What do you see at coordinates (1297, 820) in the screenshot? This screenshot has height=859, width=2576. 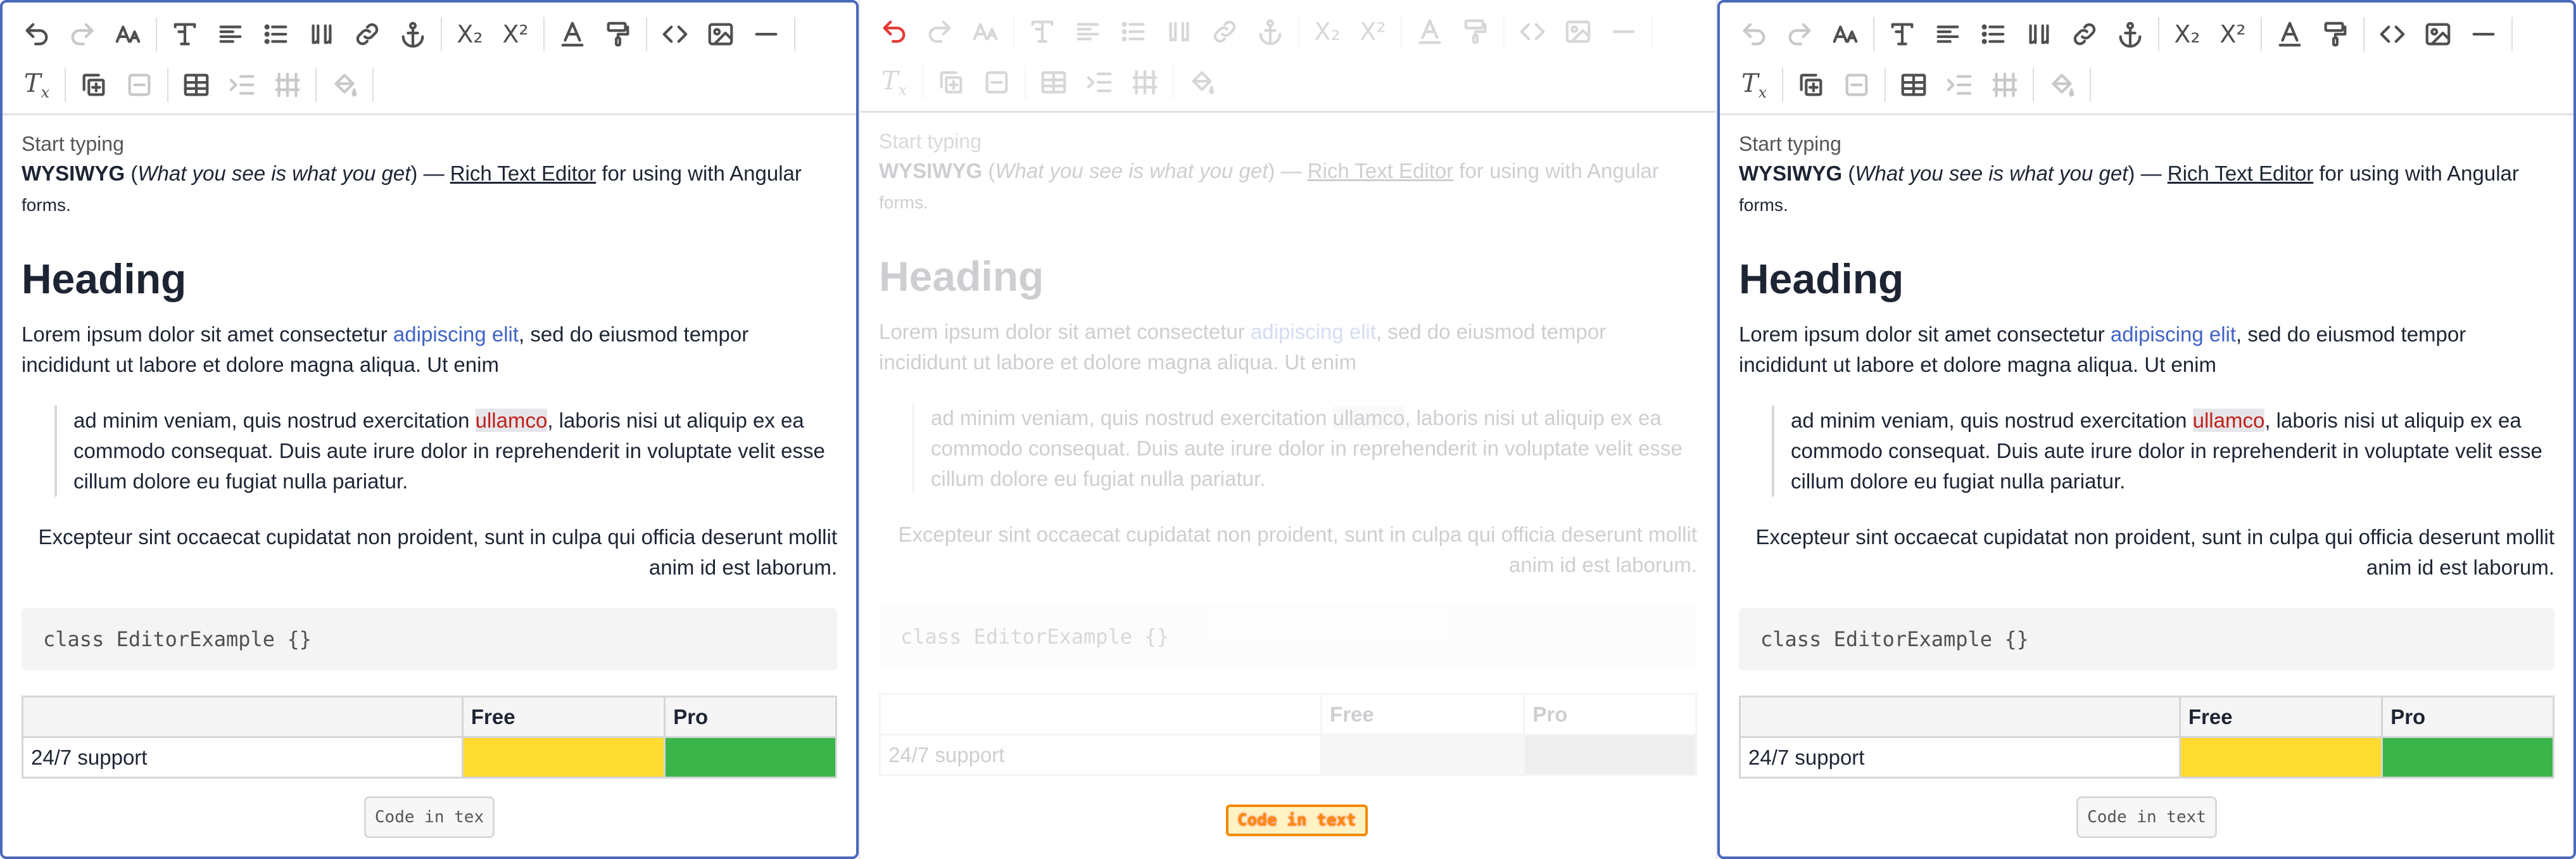 I see `inline-code-tag-highlighted: Code in text` at bounding box center [1297, 820].